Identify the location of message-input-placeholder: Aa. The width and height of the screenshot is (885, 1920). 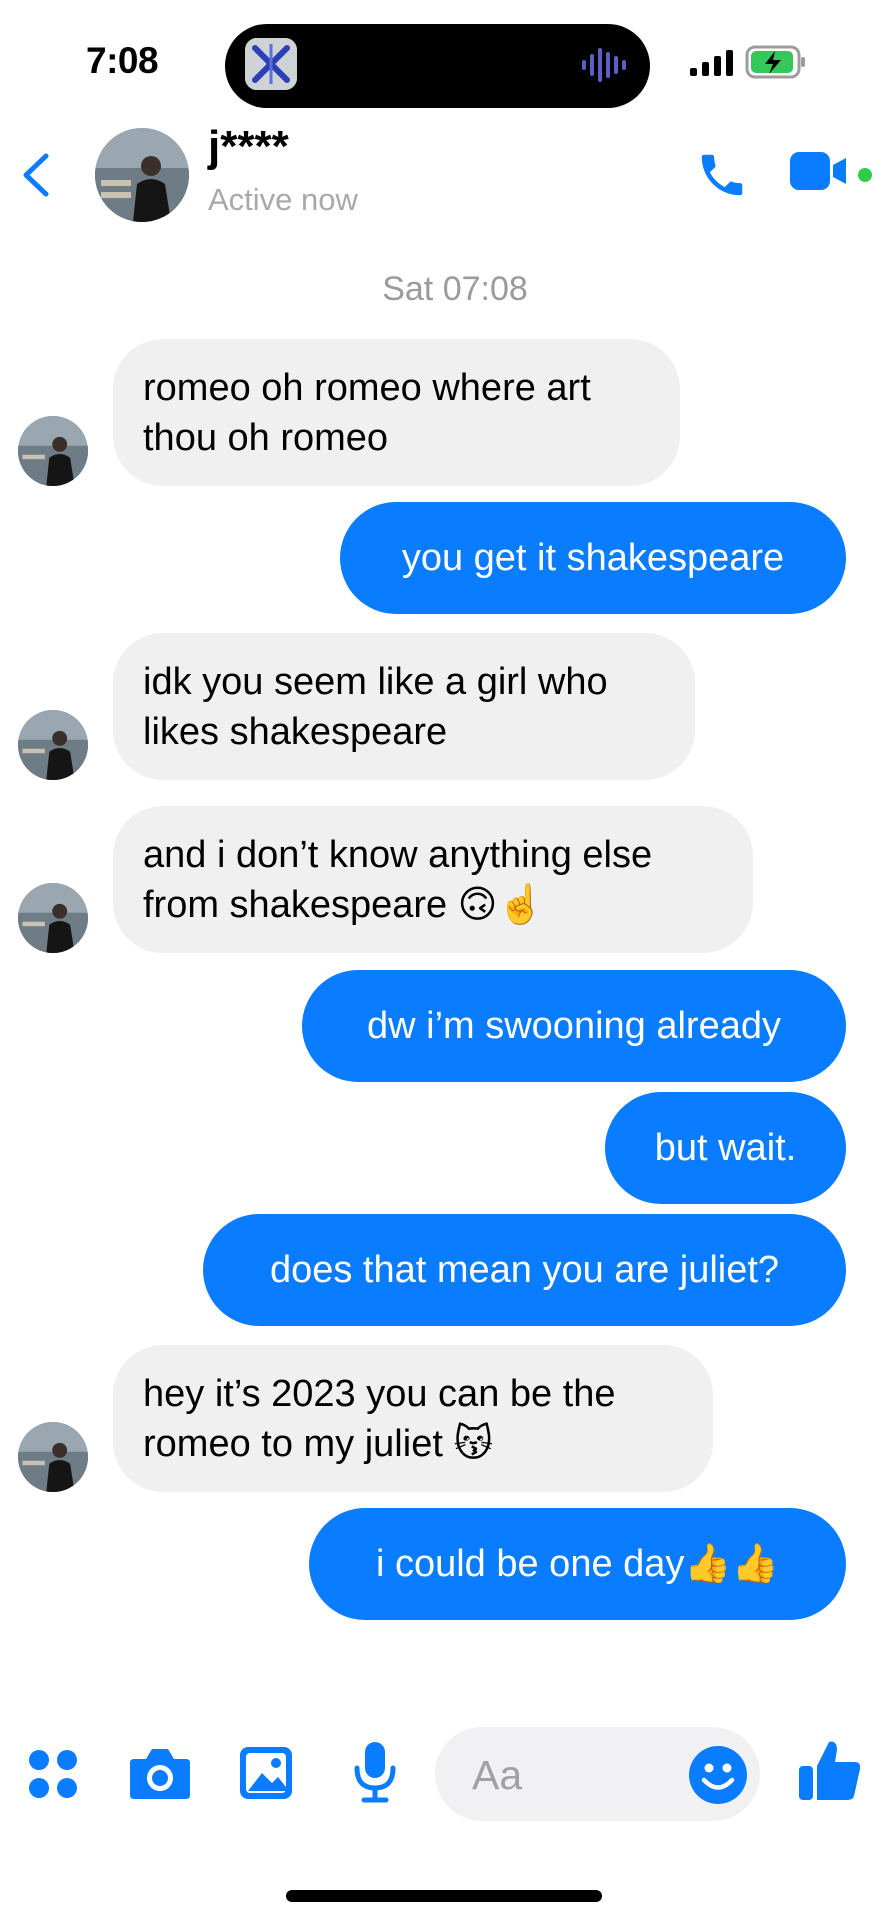
(497, 1775).